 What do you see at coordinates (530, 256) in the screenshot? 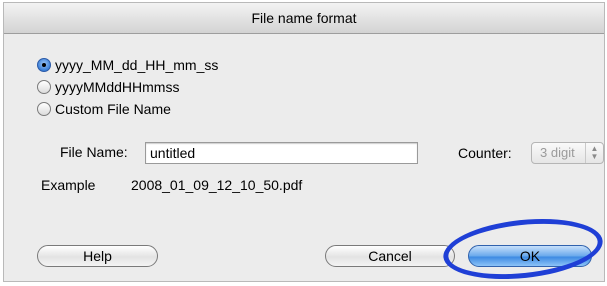
I see `ok-button: OK` at bounding box center [530, 256].